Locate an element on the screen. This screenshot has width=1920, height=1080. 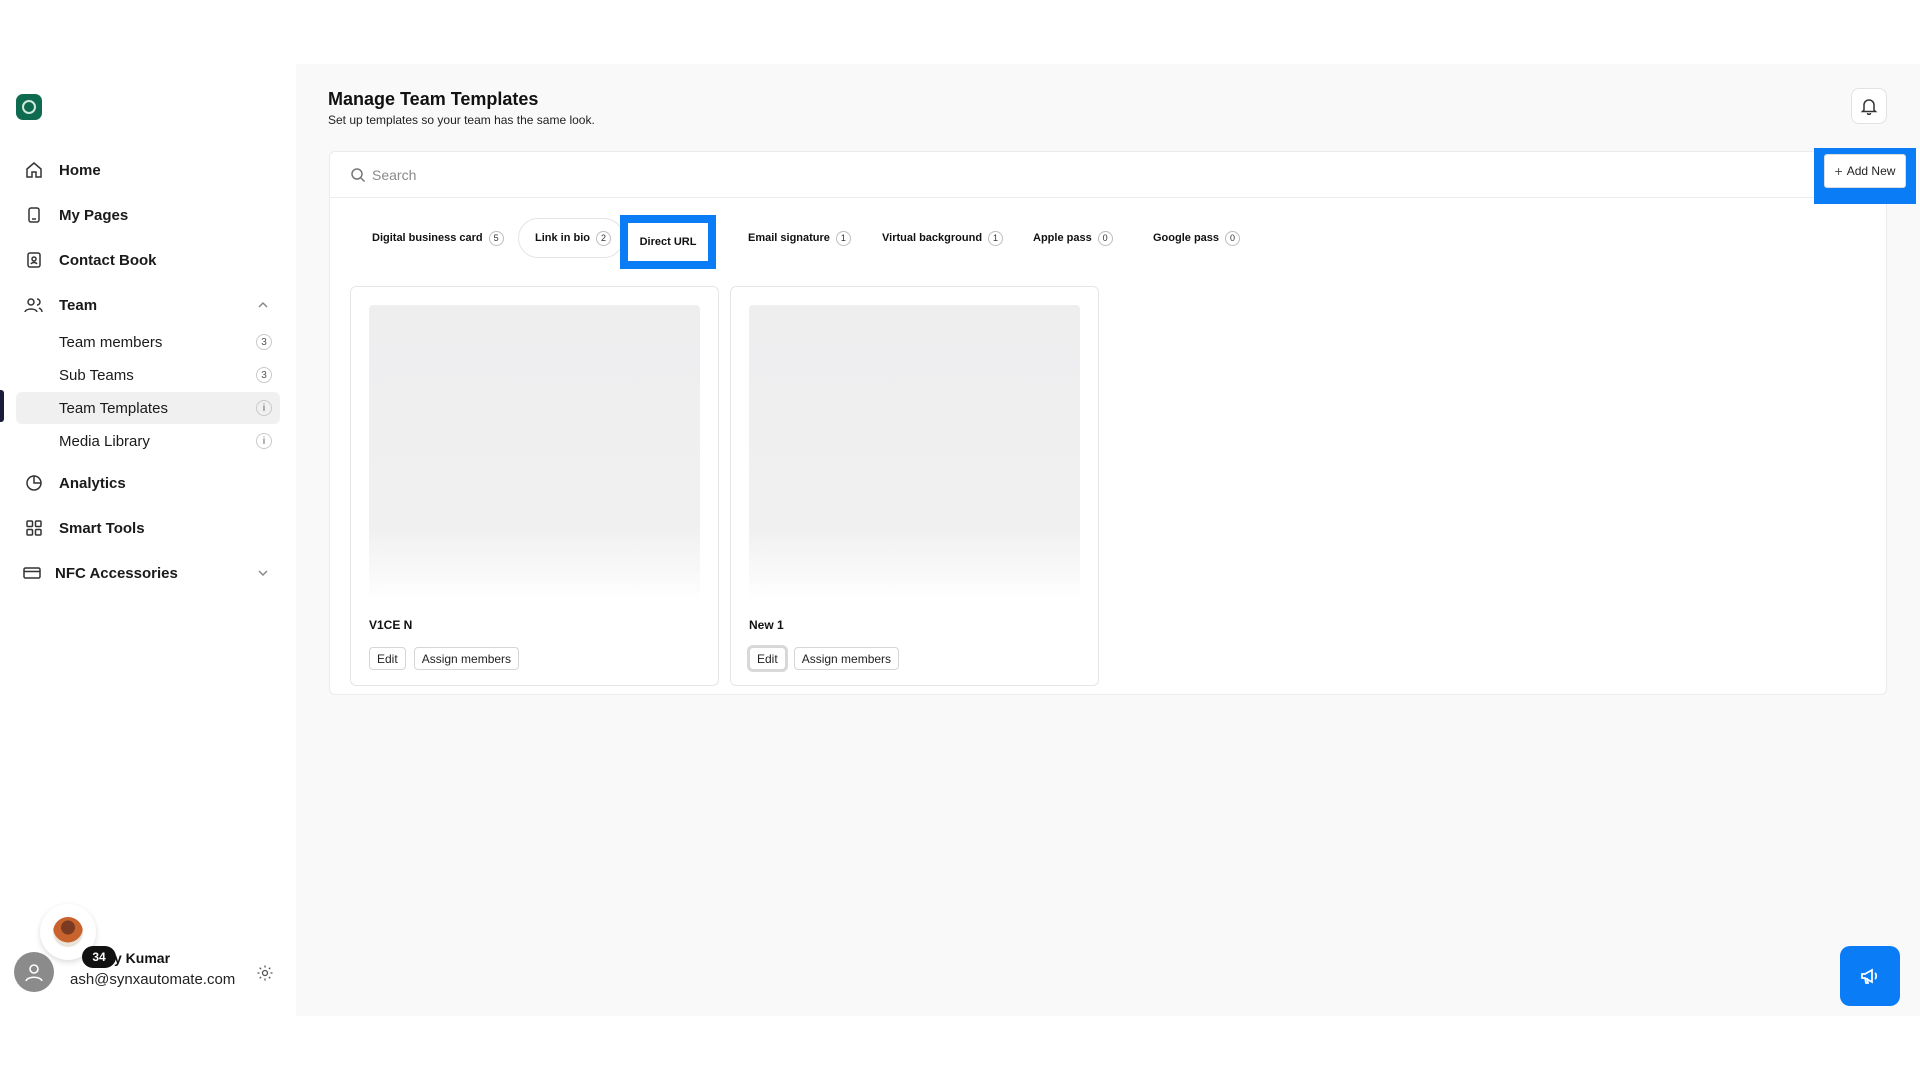
contact-book-icon is located at coordinates (34, 260).